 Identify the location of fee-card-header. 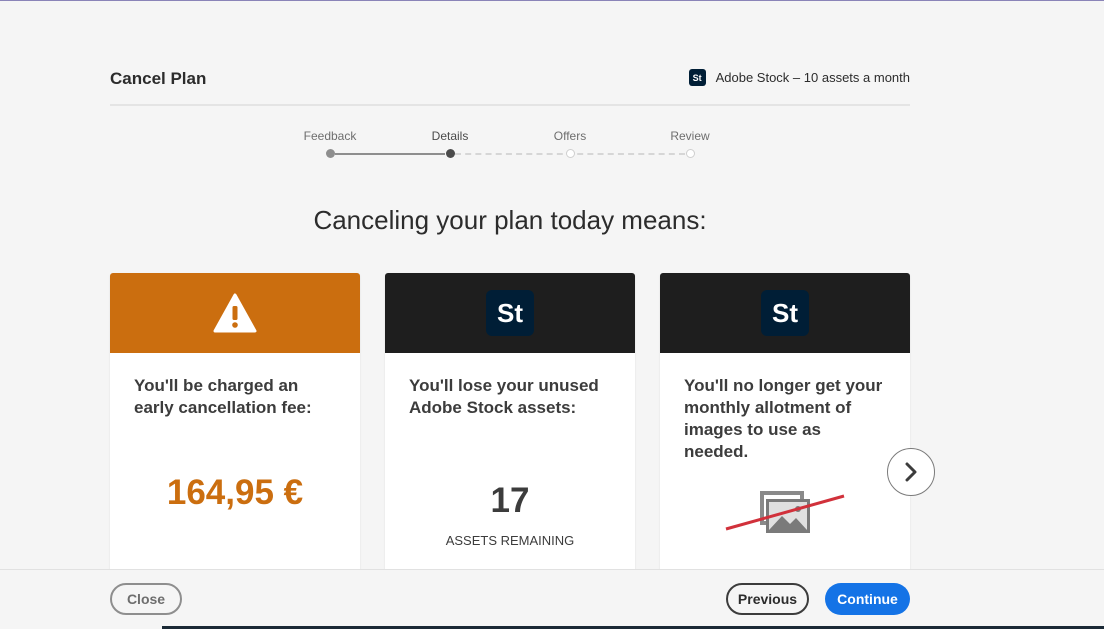
(235, 313).